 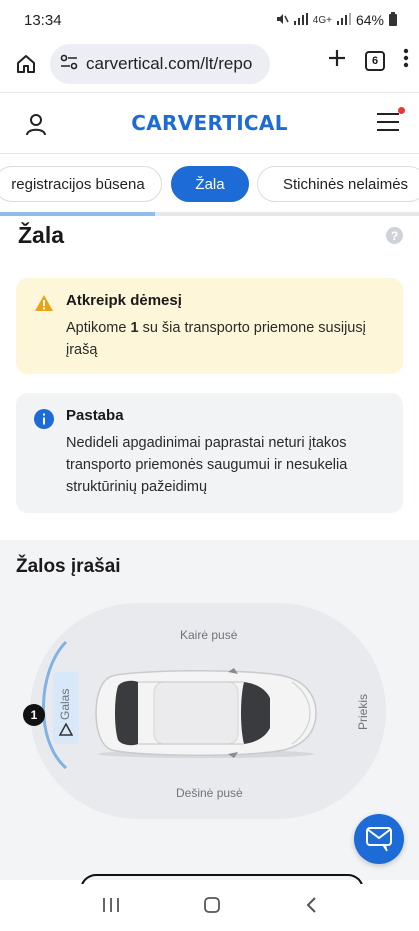 I want to click on url-text: carvertical.com/lt/repo, so click(x=169, y=63).